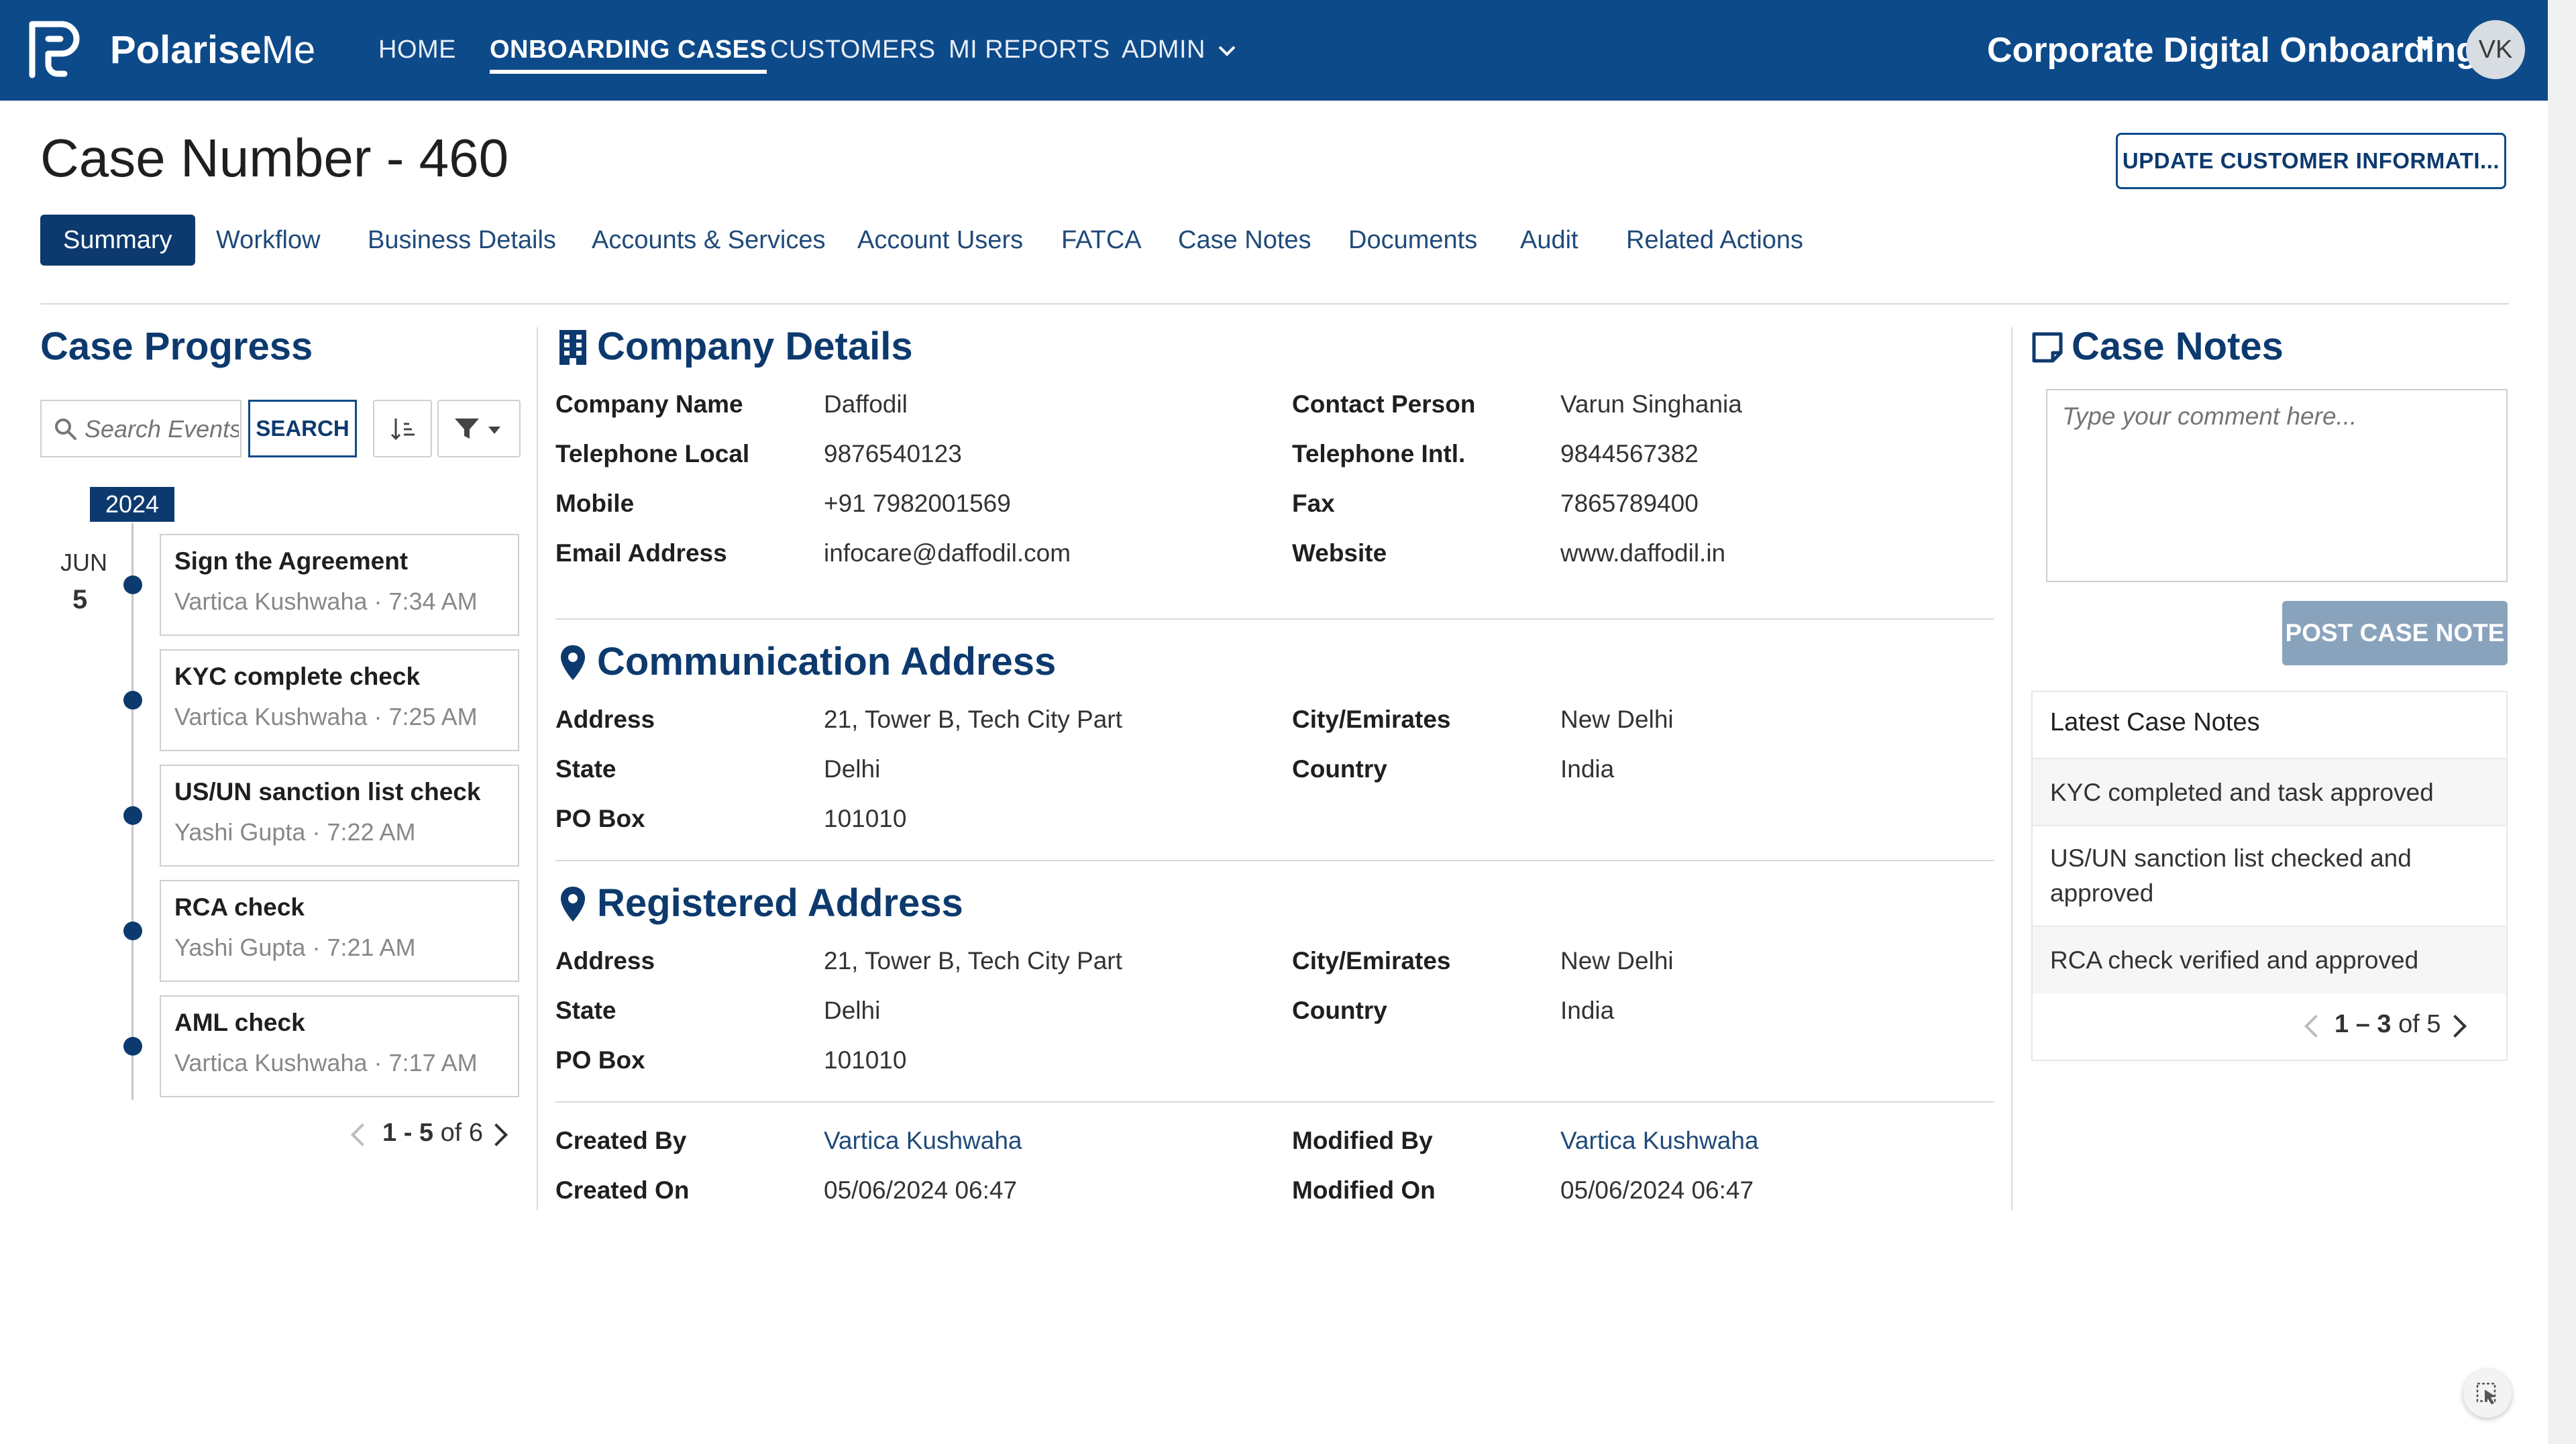 The image size is (2576, 1444). Describe the element at coordinates (605, 719) in the screenshot. I see `communication-address-label: Address` at that location.